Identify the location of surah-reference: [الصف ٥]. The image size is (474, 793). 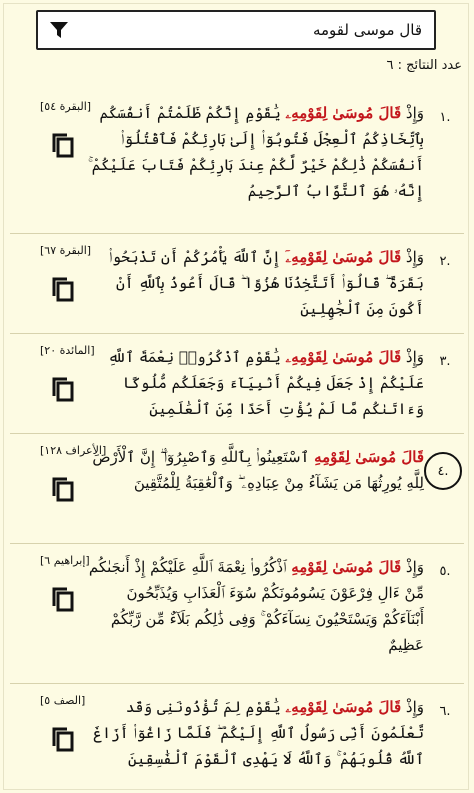
(63, 700).